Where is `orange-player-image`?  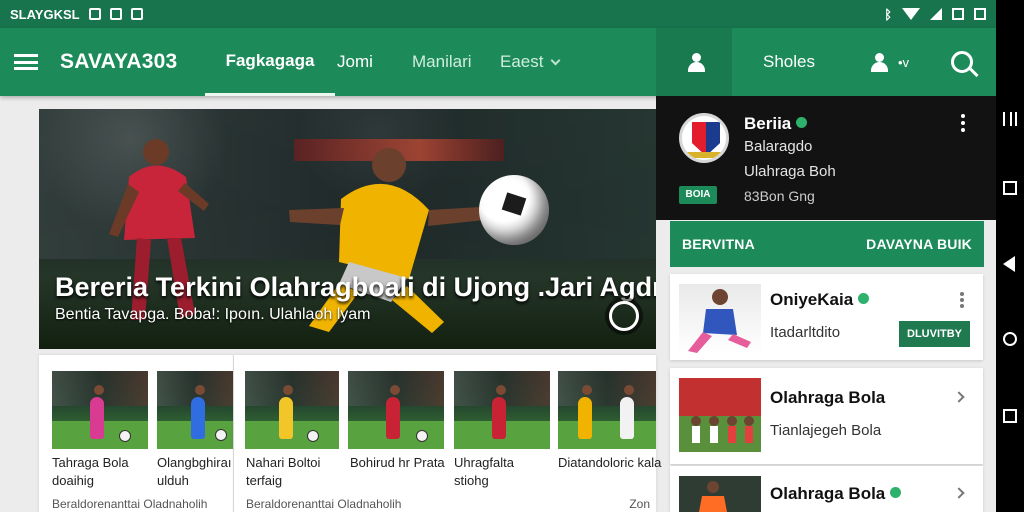 orange-player-image is located at coordinates (720, 494).